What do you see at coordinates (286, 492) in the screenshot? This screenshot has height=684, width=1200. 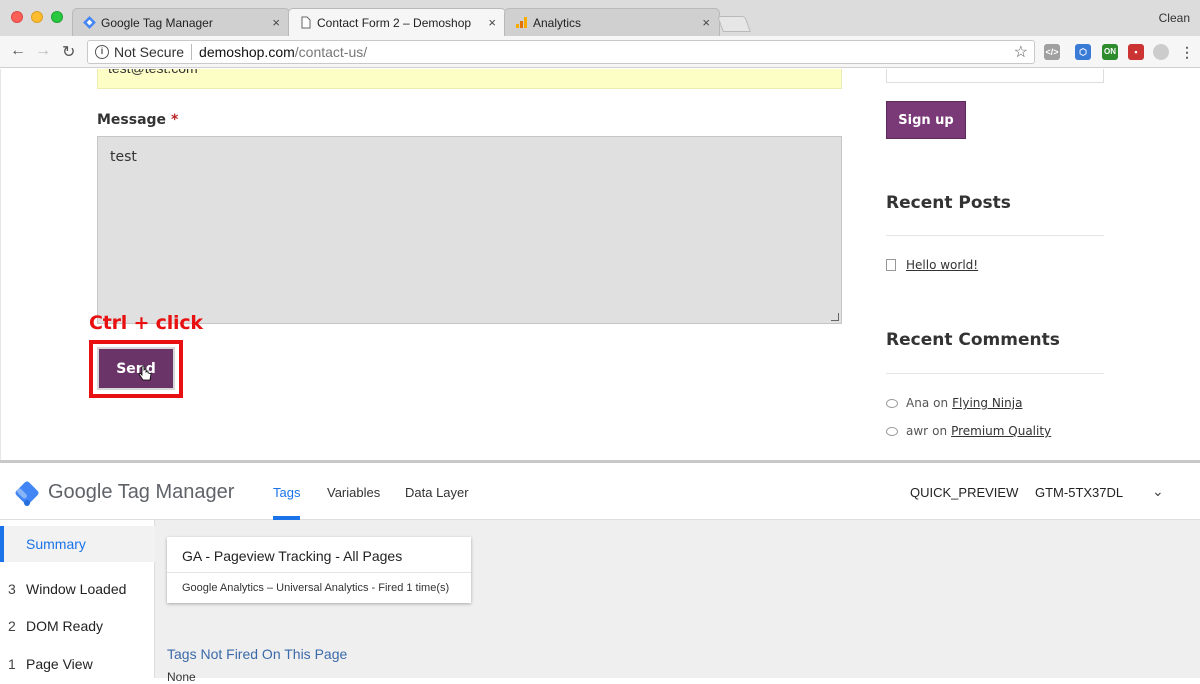 I see `tab-tags: Tags` at bounding box center [286, 492].